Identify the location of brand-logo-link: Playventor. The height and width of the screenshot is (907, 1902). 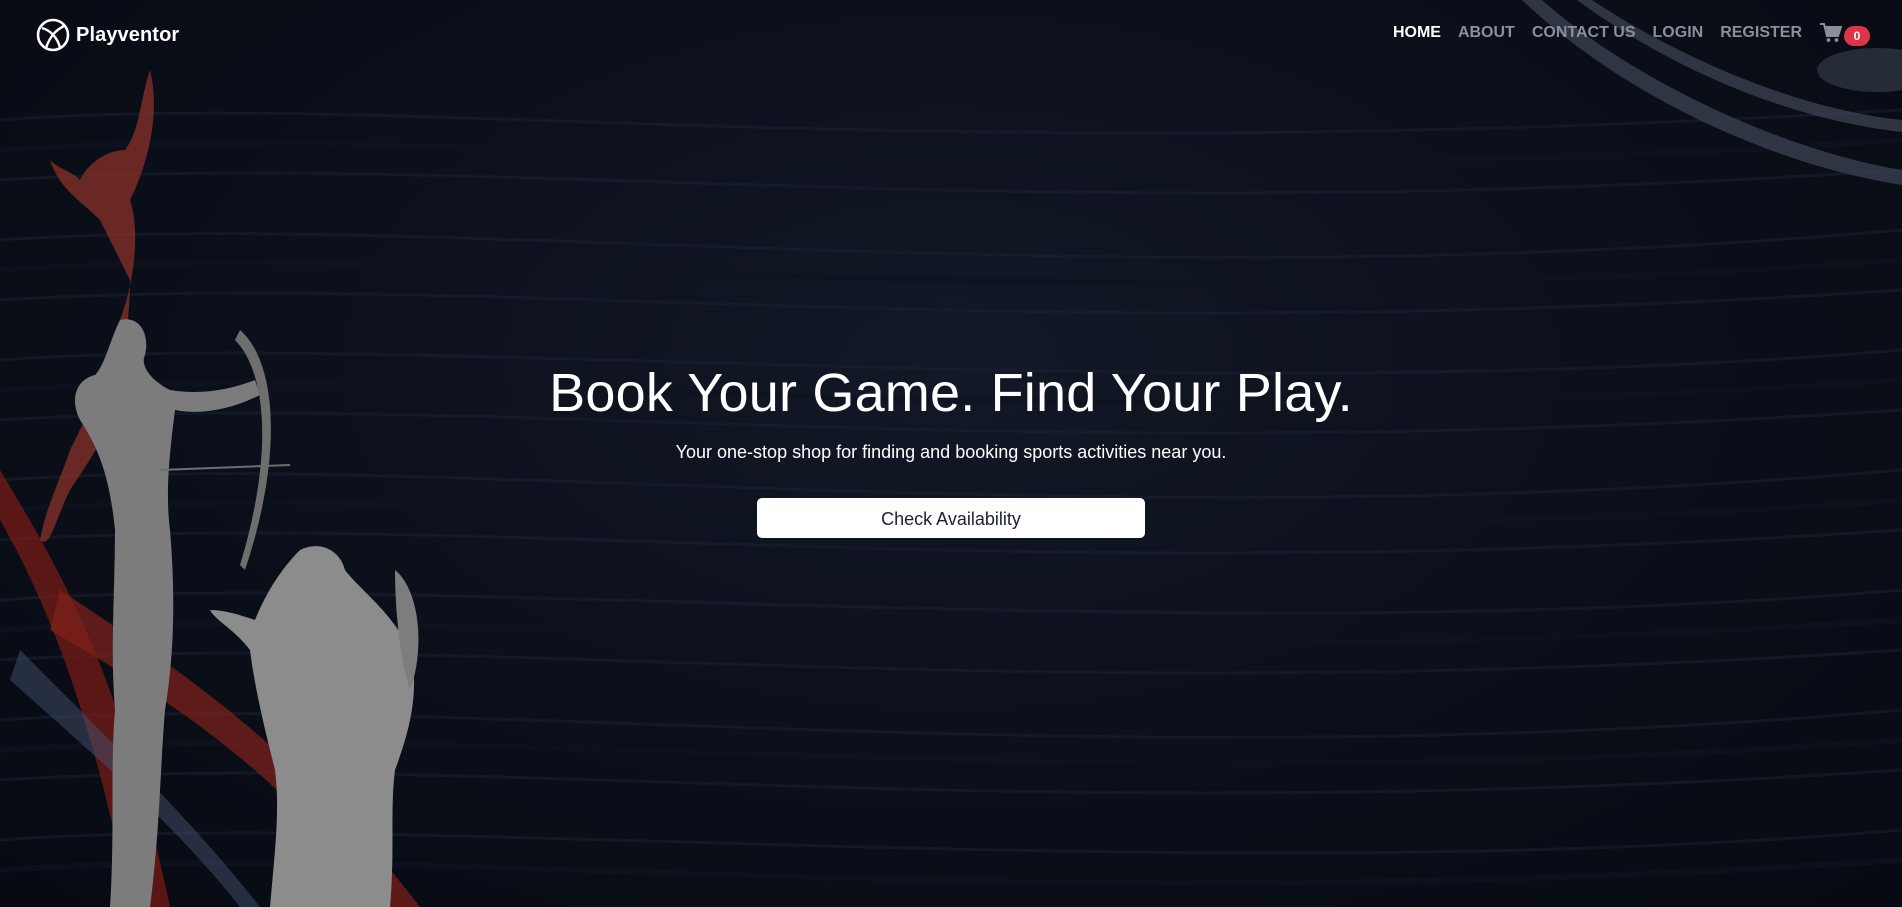
(107, 35).